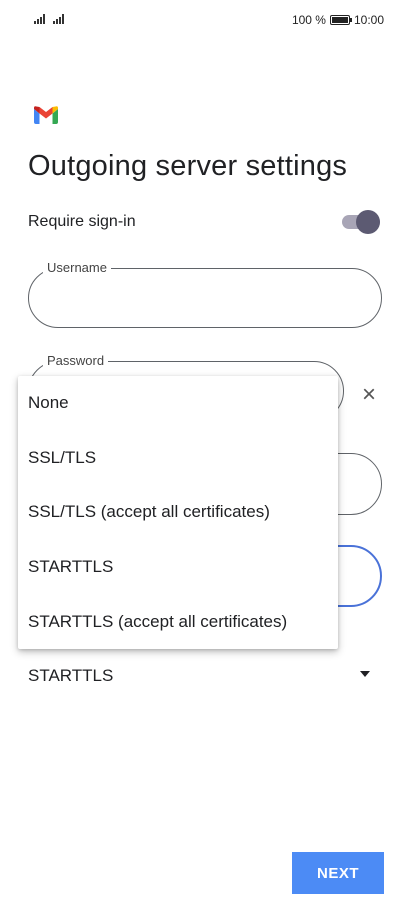 The height and width of the screenshot is (914, 411). What do you see at coordinates (178, 458) in the screenshot?
I see `dropdown-option-ssl-tls: SSL/TLS` at bounding box center [178, 458].